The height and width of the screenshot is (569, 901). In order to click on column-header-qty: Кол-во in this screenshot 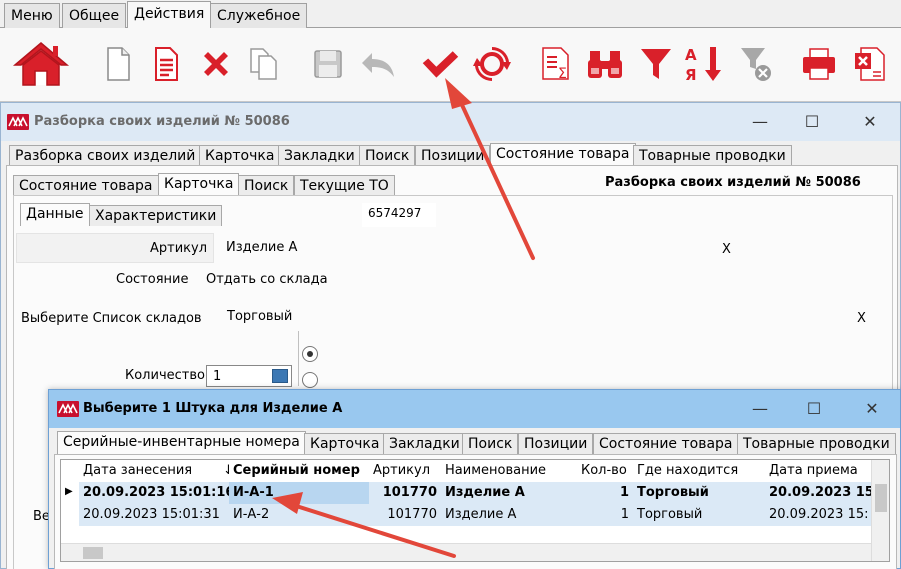, I will do `click(605, 471)`.